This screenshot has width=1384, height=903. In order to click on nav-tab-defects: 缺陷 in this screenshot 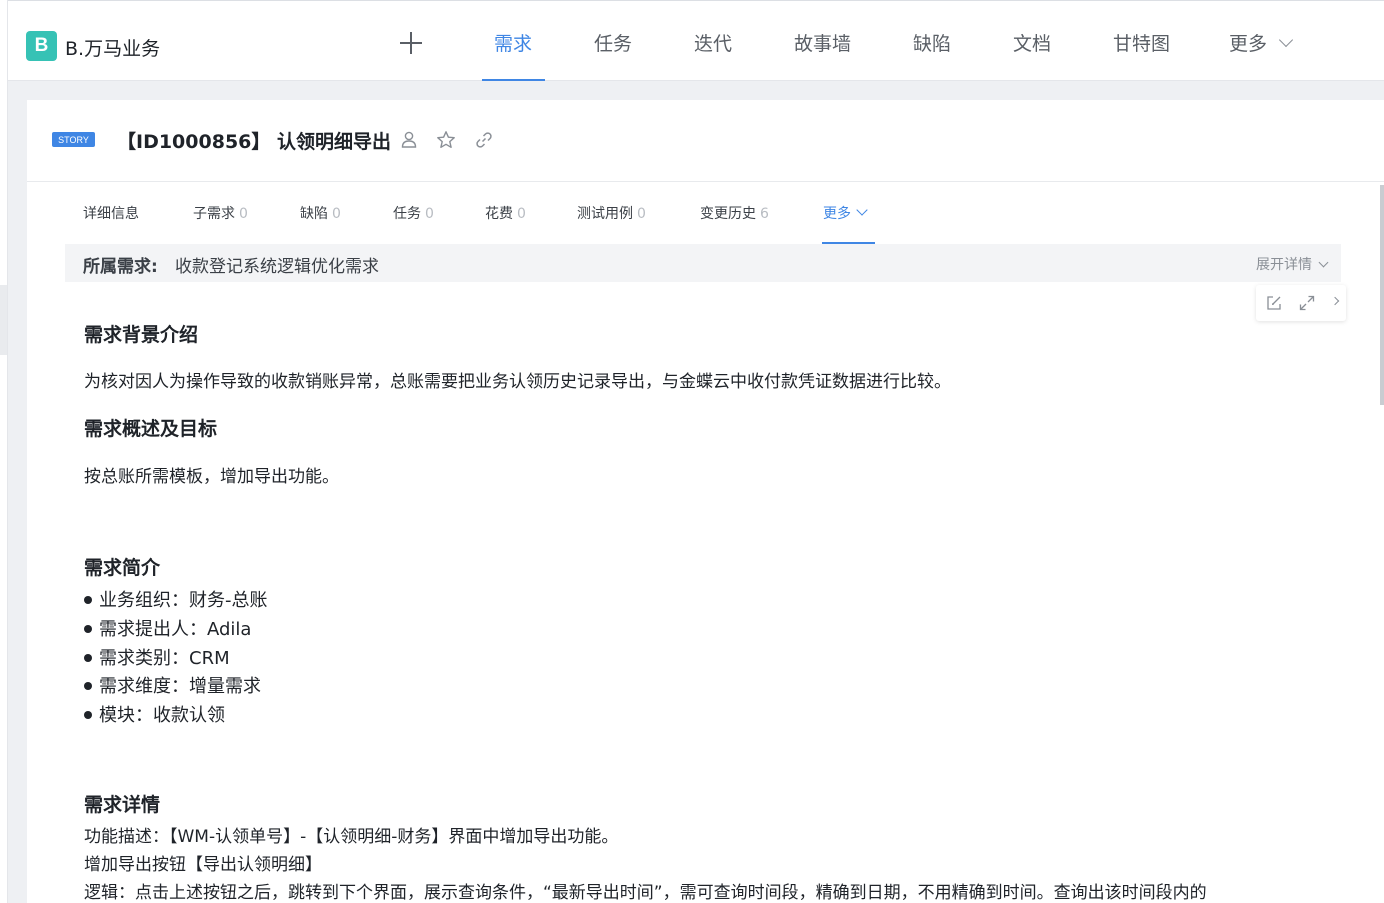, I will do `click(932, 42)`.